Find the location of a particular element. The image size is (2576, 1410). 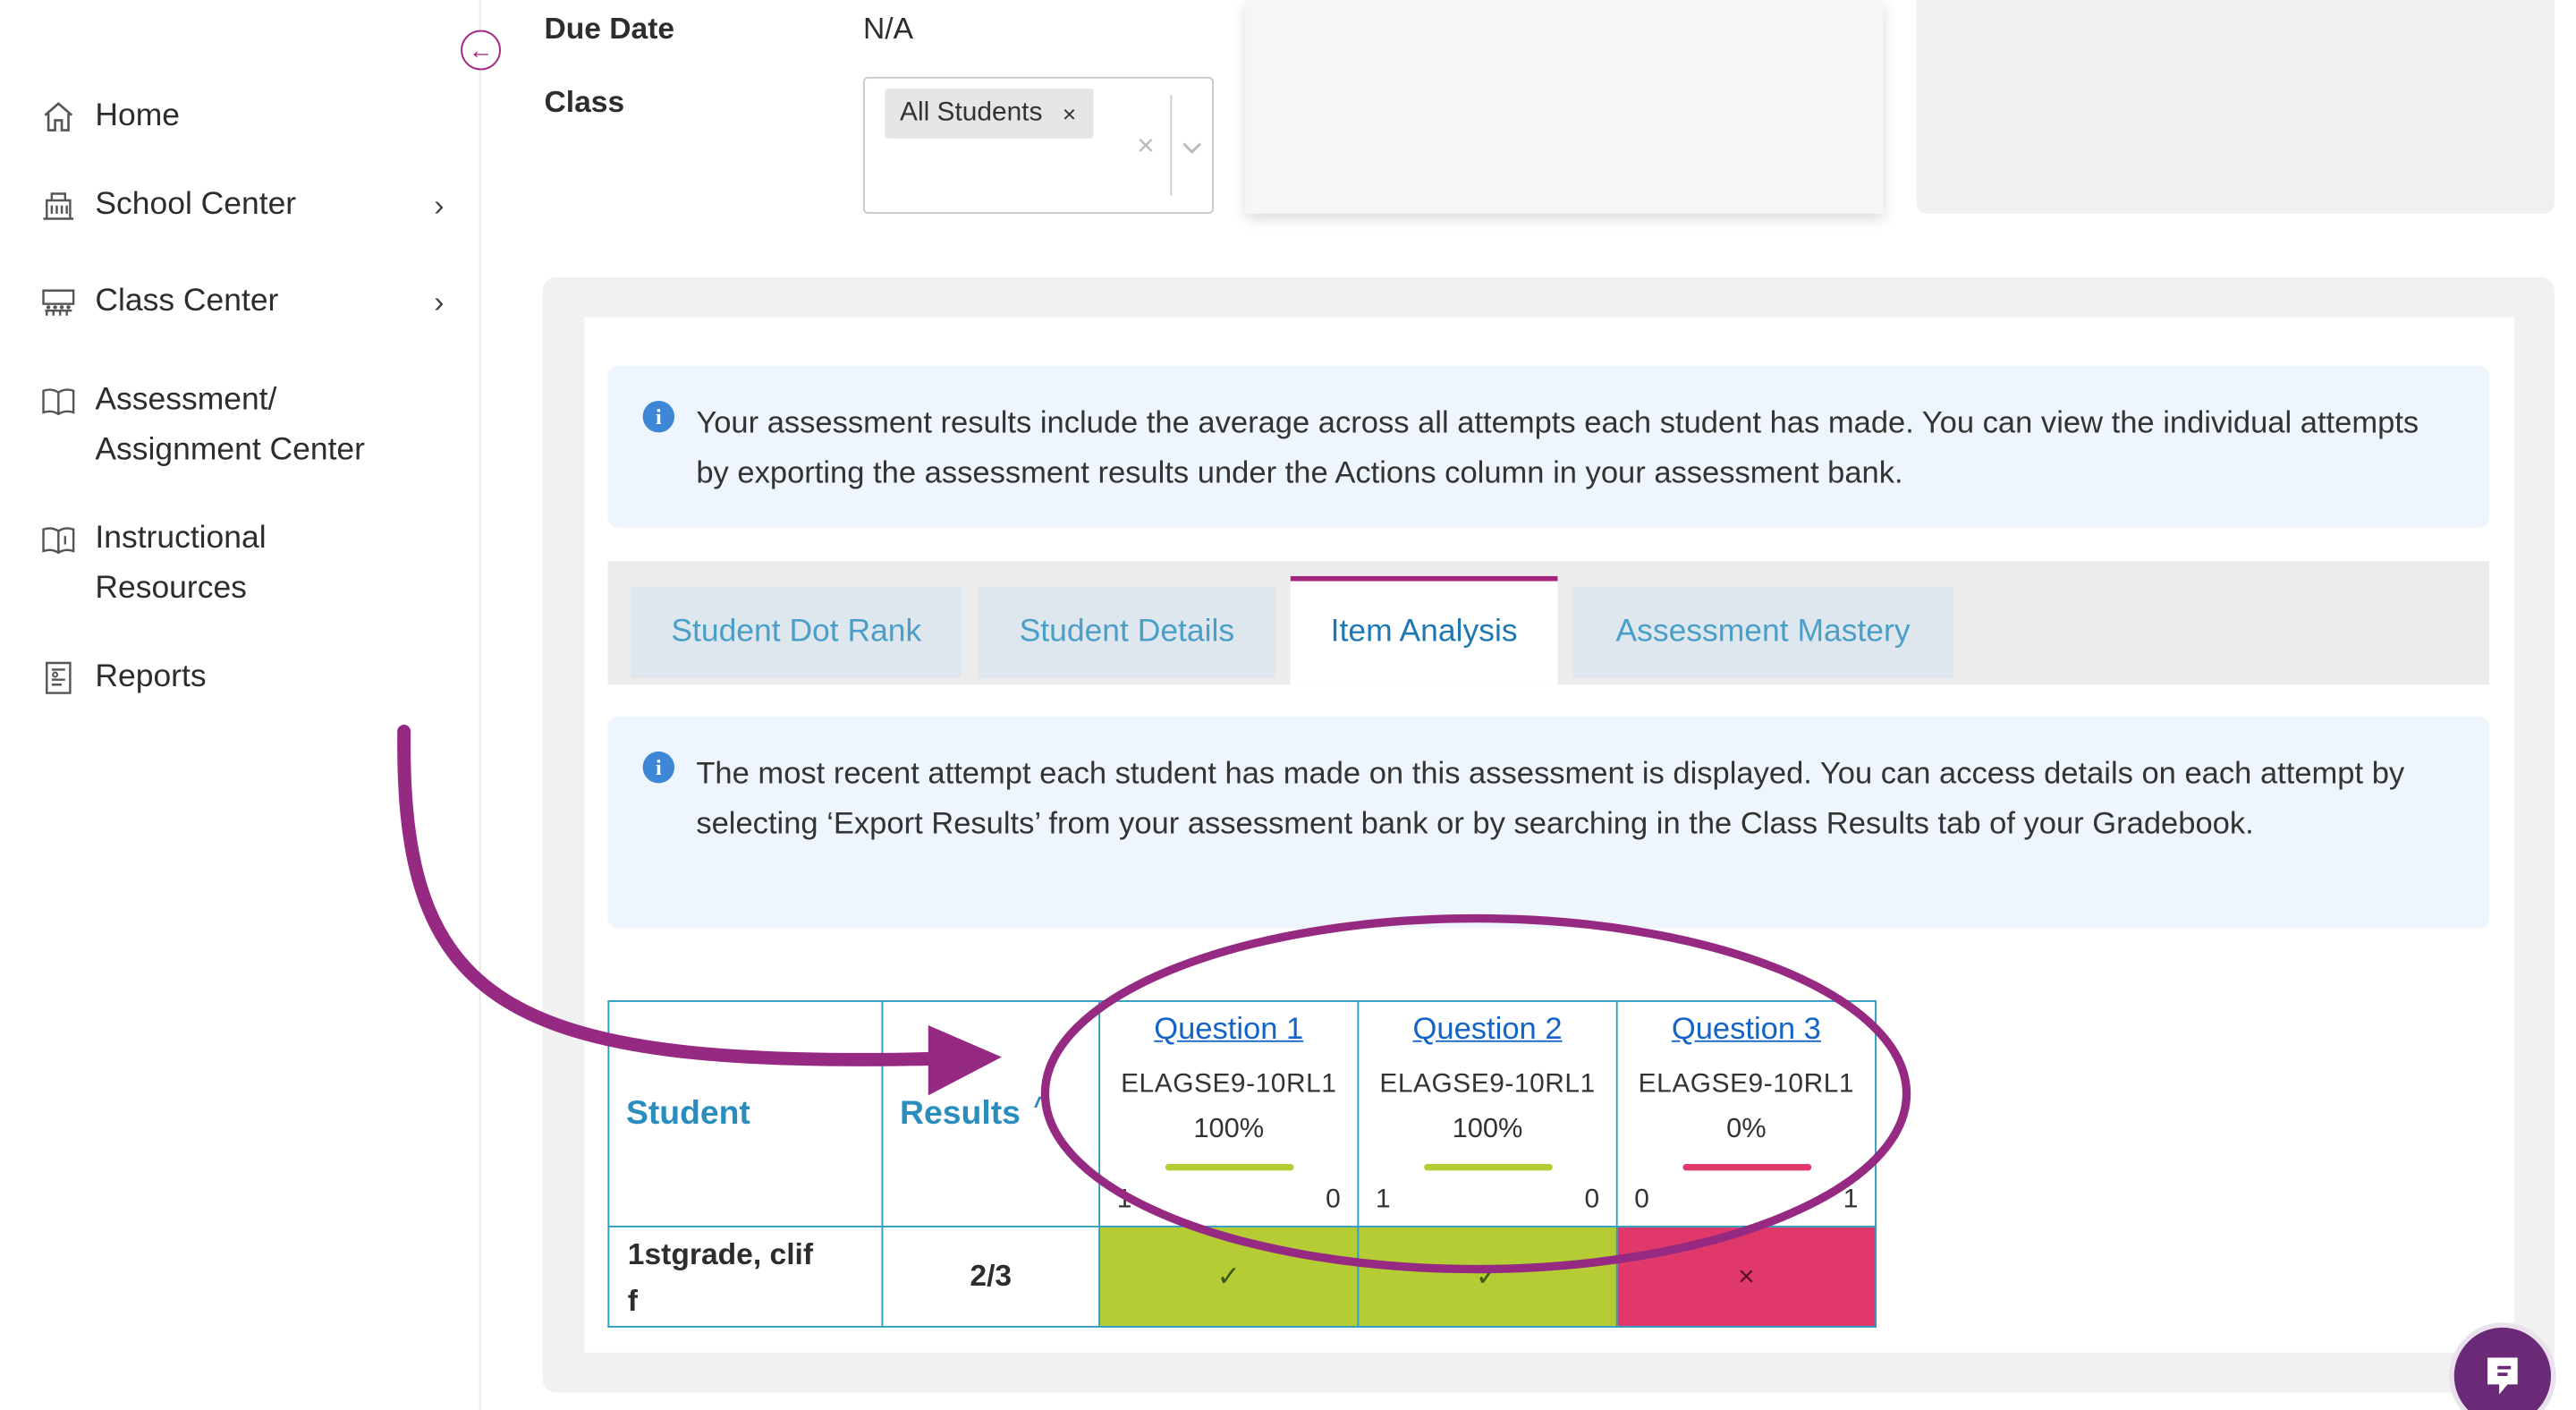

class-chip-label: All Students is located at coordinates (971, 113).